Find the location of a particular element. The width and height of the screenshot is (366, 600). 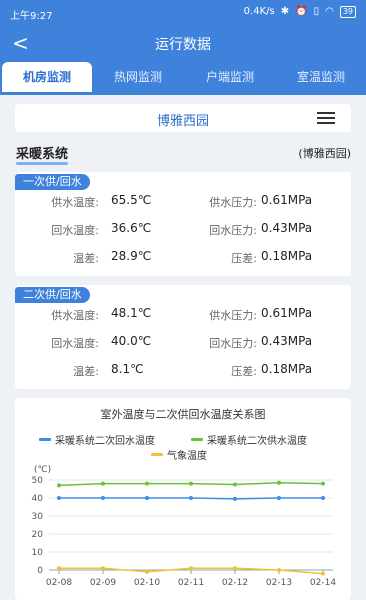

tab-user-end: 户端监测 is located at coordinates (230, 77).